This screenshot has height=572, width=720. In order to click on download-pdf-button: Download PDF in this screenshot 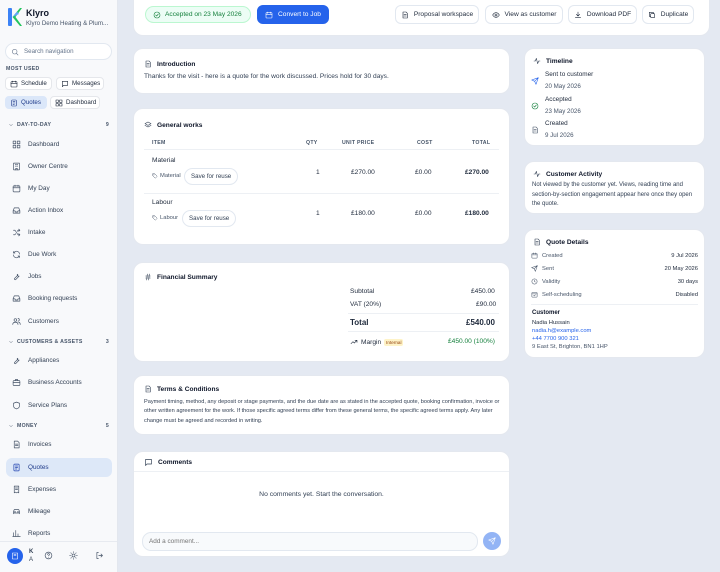, I will do `click(602, 14)`.